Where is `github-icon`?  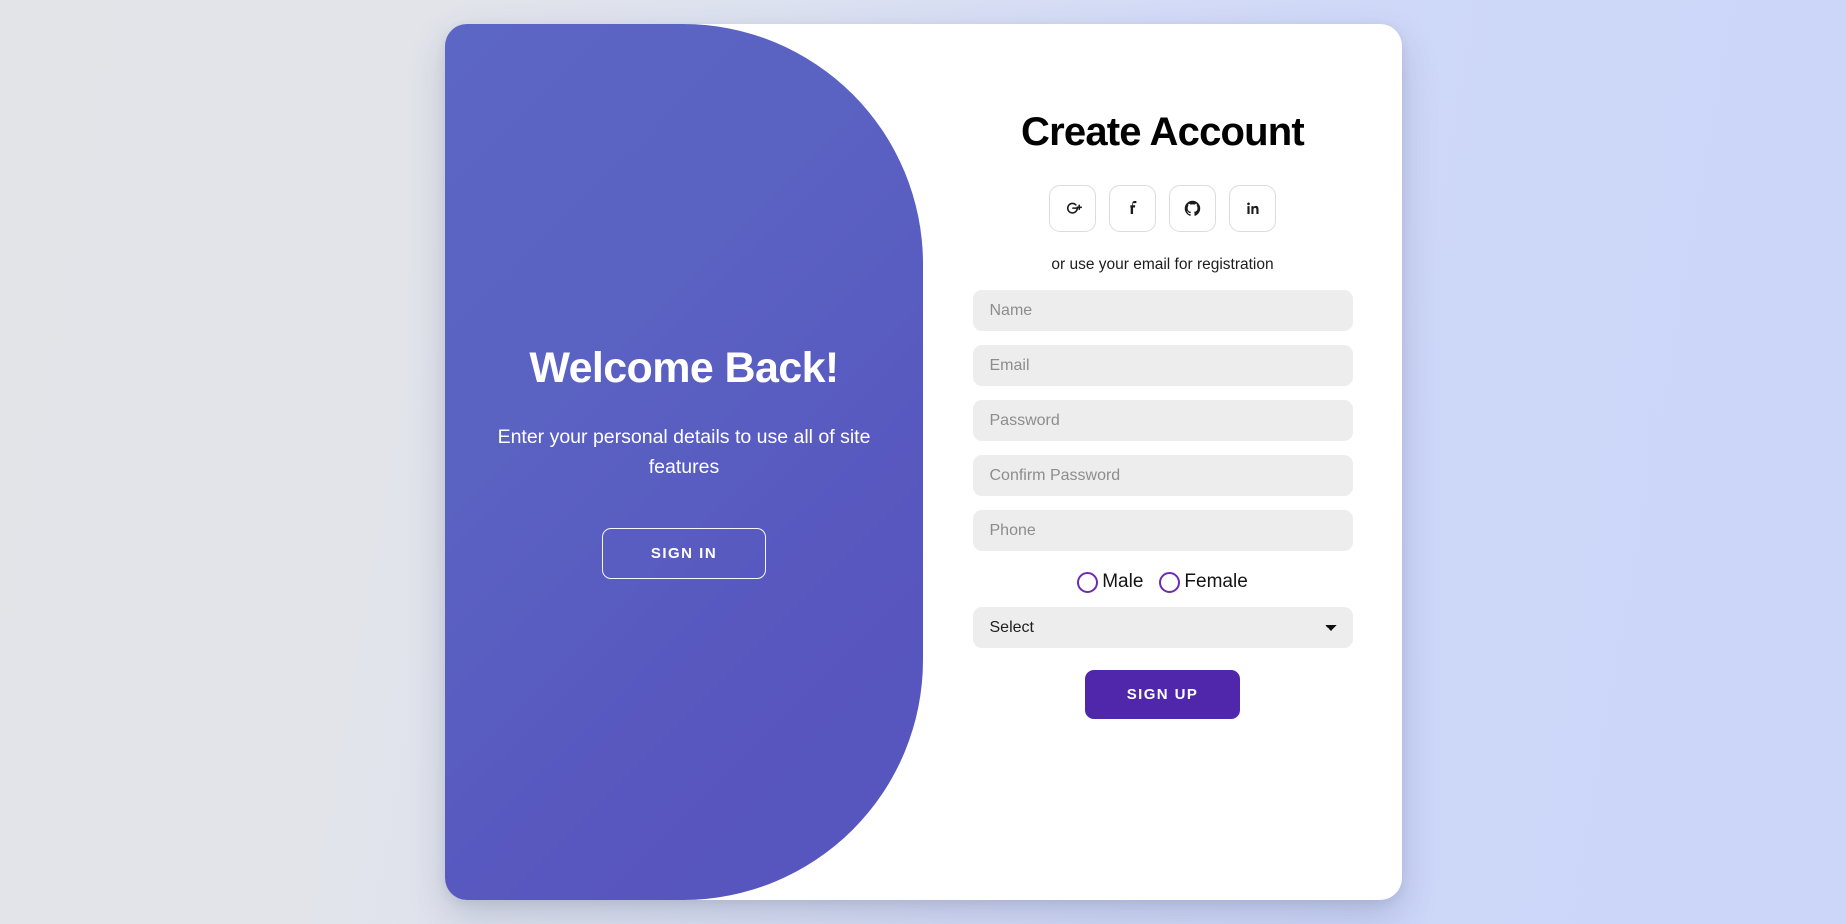
github-icon is located at coordinates (1192, 208).